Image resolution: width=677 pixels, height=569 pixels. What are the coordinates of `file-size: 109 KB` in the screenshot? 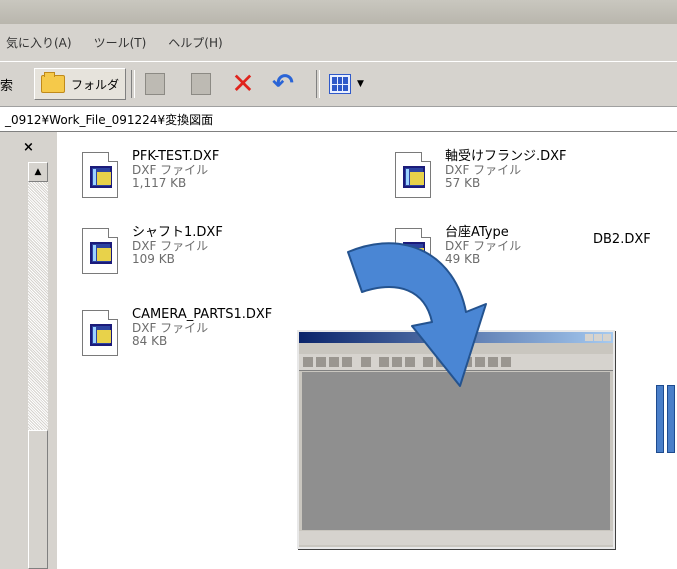 It's located at (153, 259).